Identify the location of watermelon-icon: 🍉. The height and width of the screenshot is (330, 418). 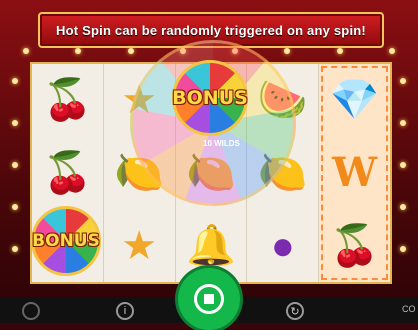
(282, 100).